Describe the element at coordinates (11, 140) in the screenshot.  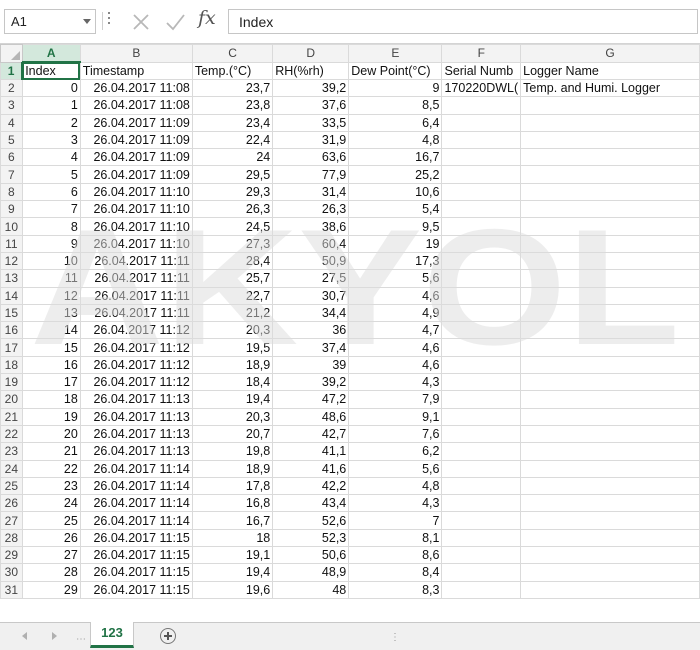
I see `row-header: 5` at that location.